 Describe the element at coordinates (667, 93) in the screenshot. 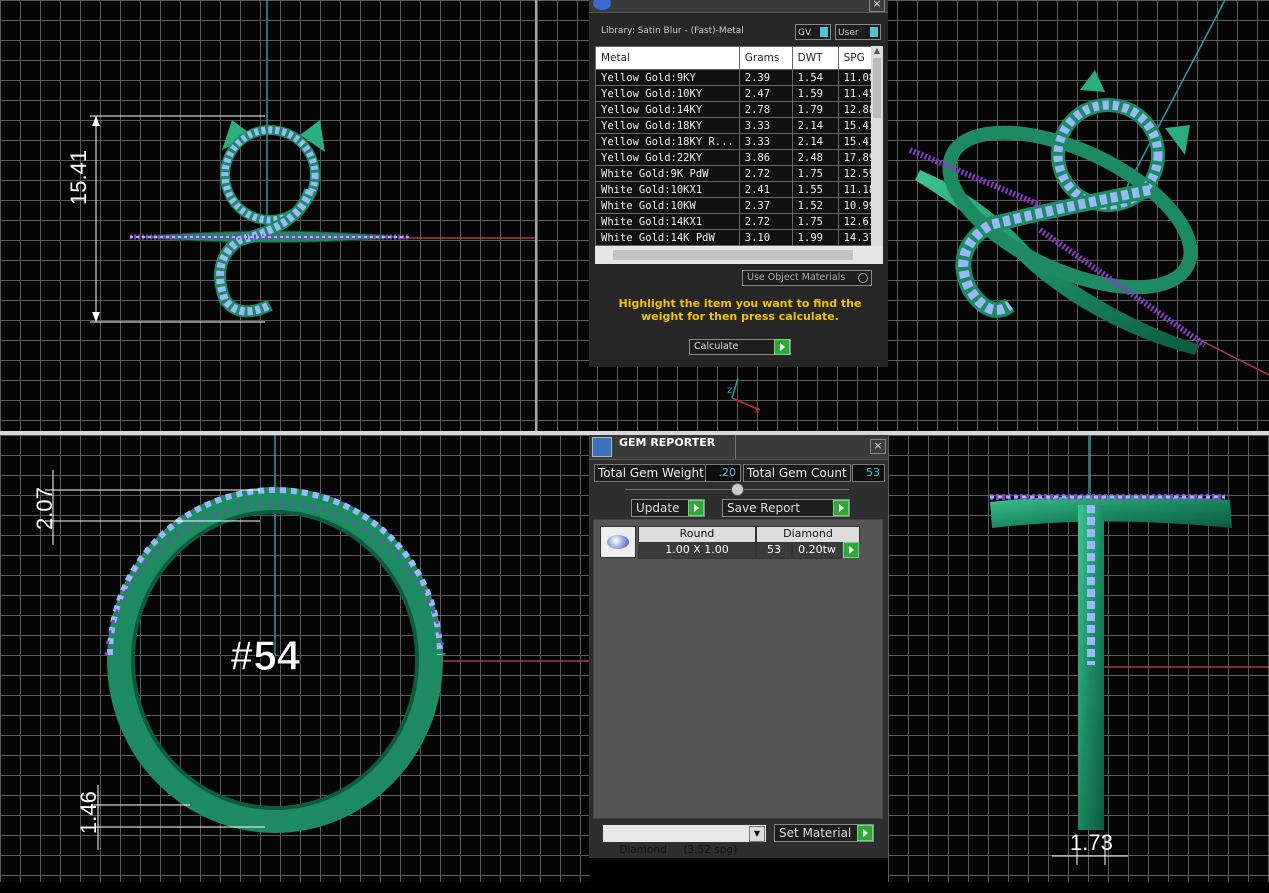

I see `metal-cell: Yellow Gold:10KY` at that location.